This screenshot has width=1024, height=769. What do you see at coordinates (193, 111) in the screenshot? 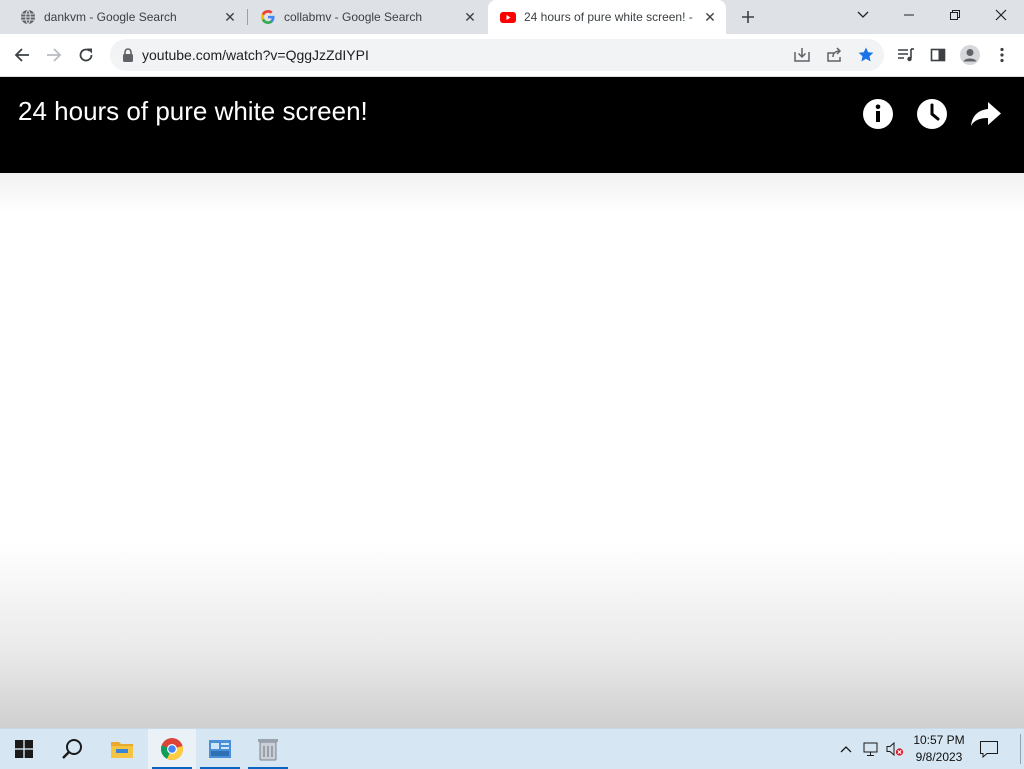
I see `video-title: 24 hours of pure white screen!` at bounding box center [193, 111].